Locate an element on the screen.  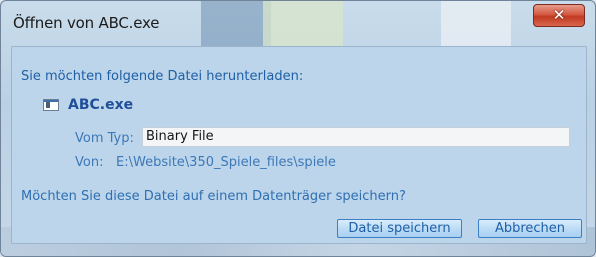
cancel-button: Abbrechen is located at coordinates (530, 228).